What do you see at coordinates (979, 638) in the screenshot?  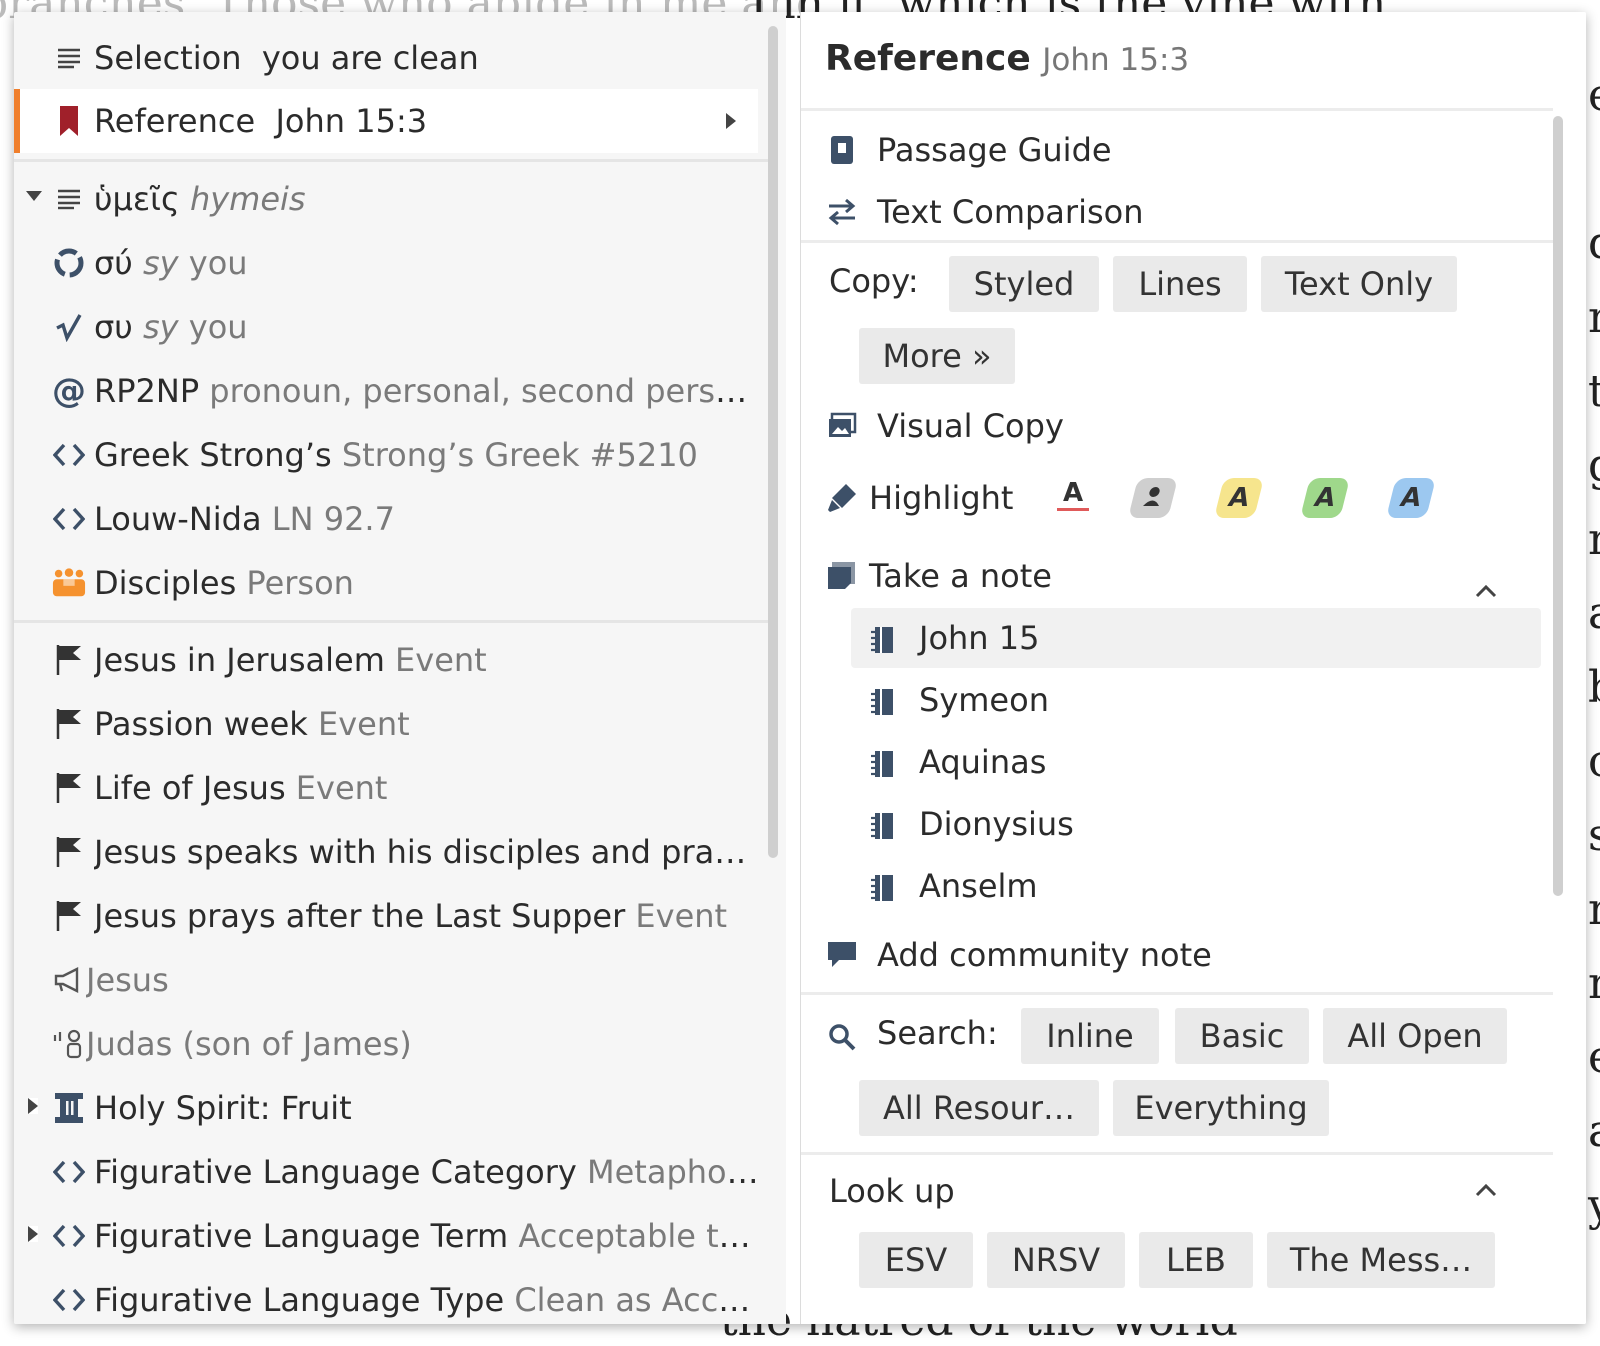 I see `notebook-label: John 15` at bounding box center [979, 638].